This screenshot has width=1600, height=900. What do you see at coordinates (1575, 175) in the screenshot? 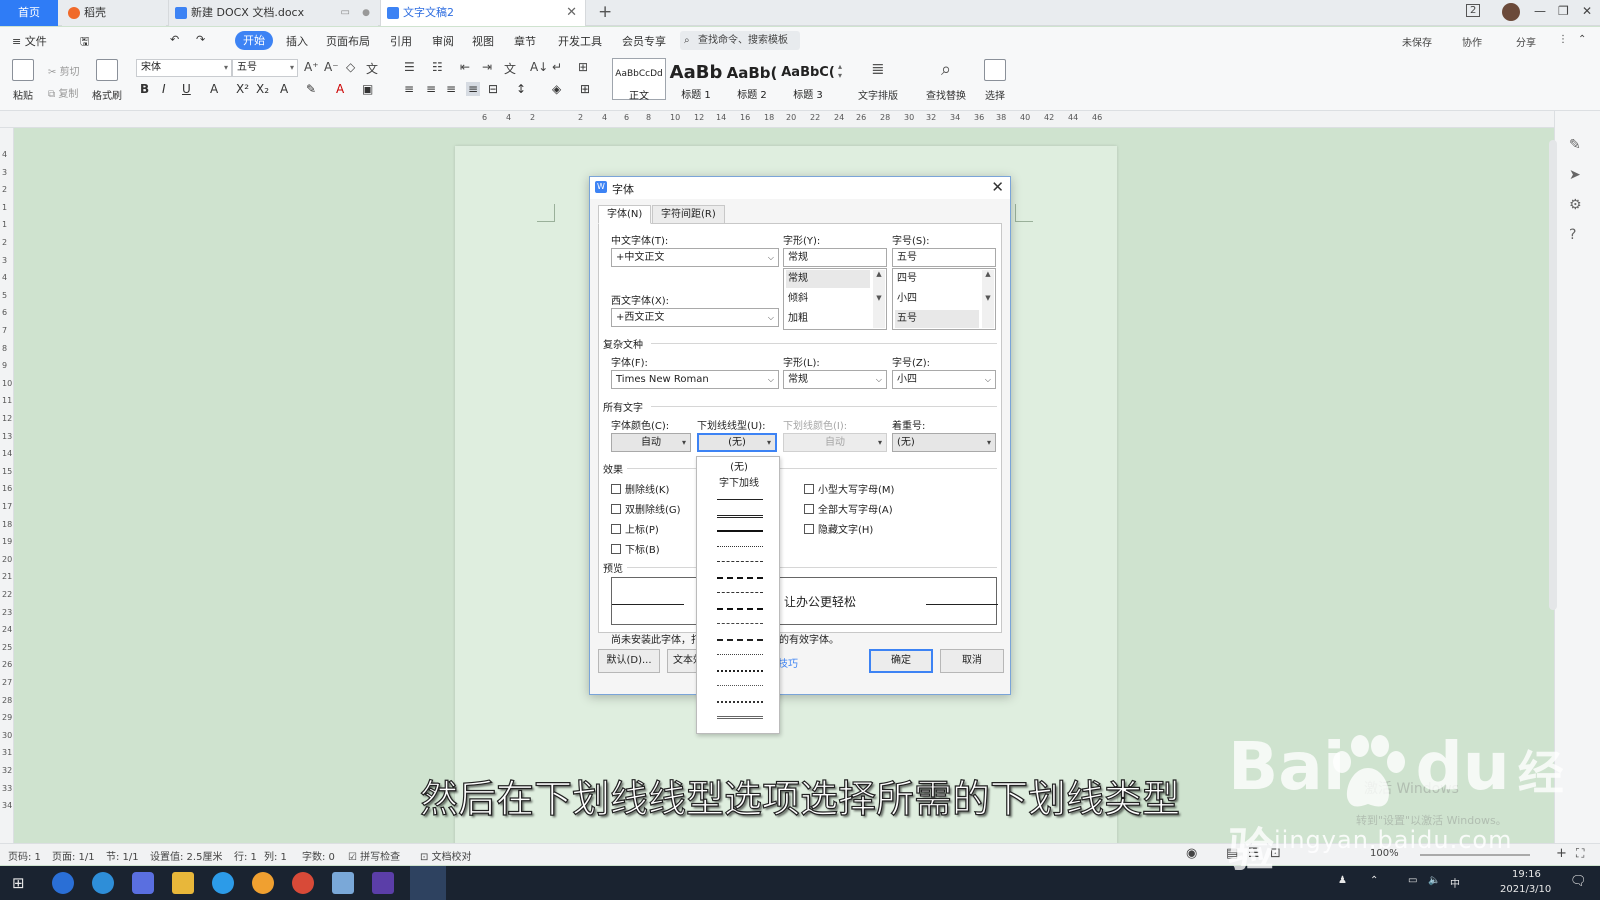
I see `cursor-icon: ➤` at bounding box center [1575, 175].